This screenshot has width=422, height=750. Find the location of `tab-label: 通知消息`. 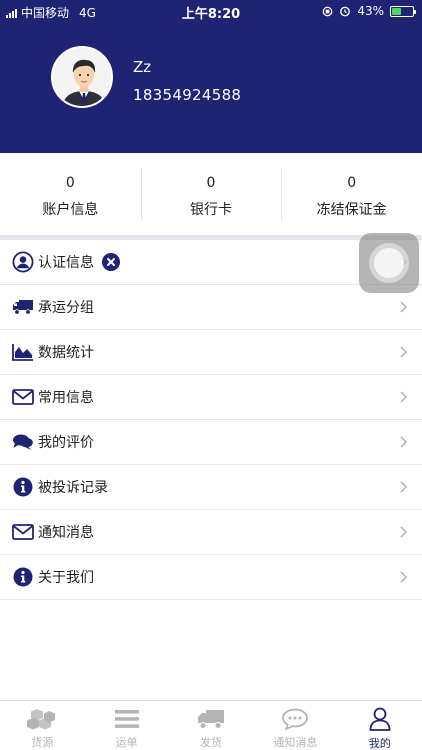

tab-label: 通知消息 is located at coordinates (295, 742).